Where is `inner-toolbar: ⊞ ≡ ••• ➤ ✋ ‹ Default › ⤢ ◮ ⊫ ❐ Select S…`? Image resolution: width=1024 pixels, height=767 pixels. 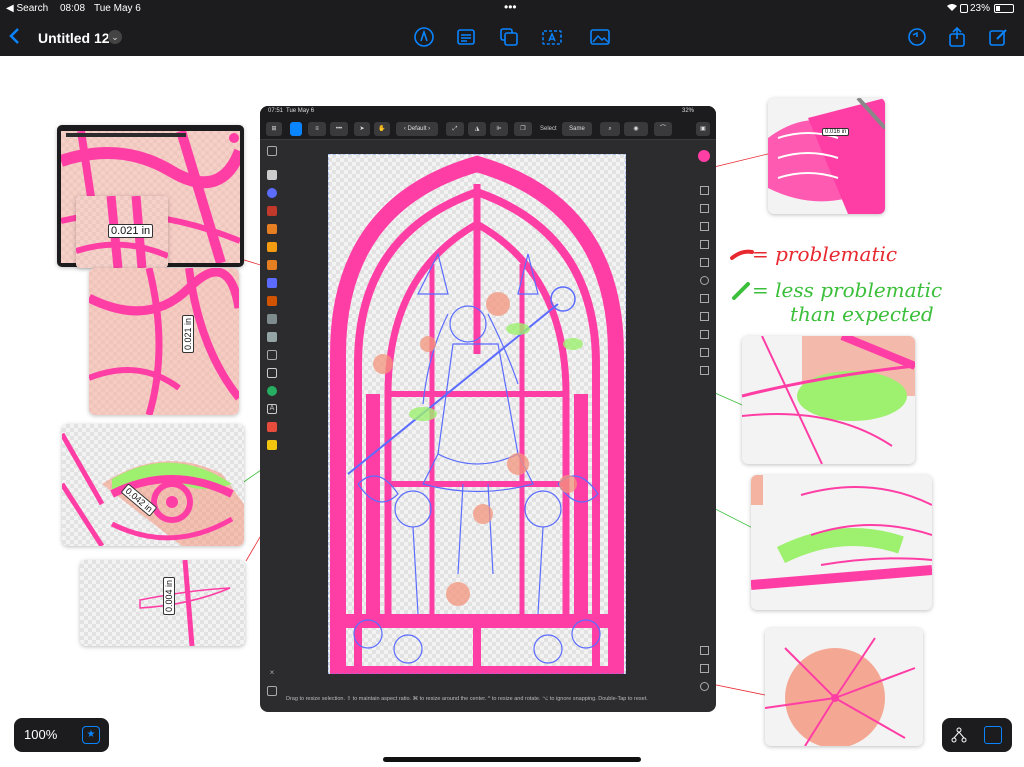 inner-toolbar: ⊞ ≡ ••• ➤ ✋ ‹ Default › ⤢ ◮ ⊫ ❐ Select S… is located at coordinates (488, 129).